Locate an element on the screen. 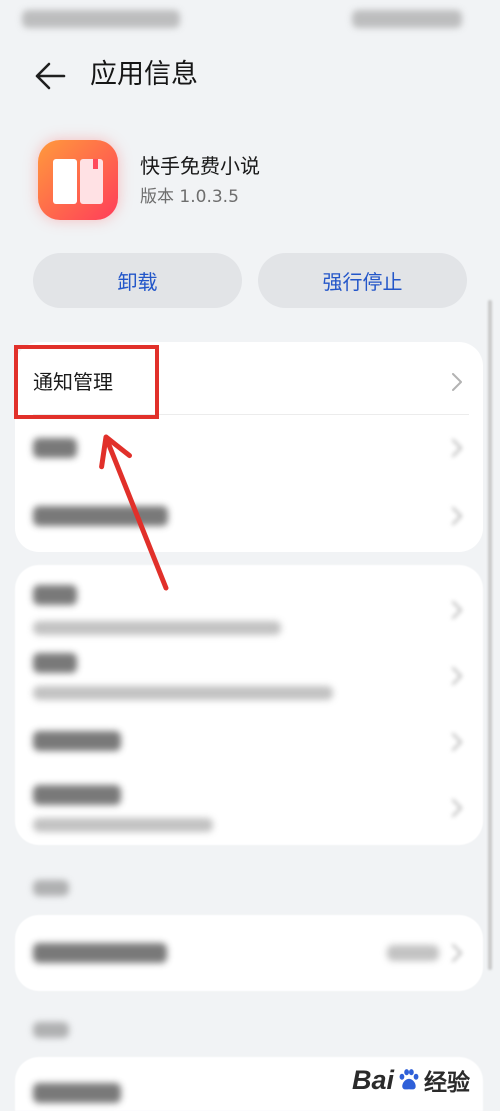 This screenshot has height=1111, width=500. permissions-row-blurred is located at coordinates (249, 448).